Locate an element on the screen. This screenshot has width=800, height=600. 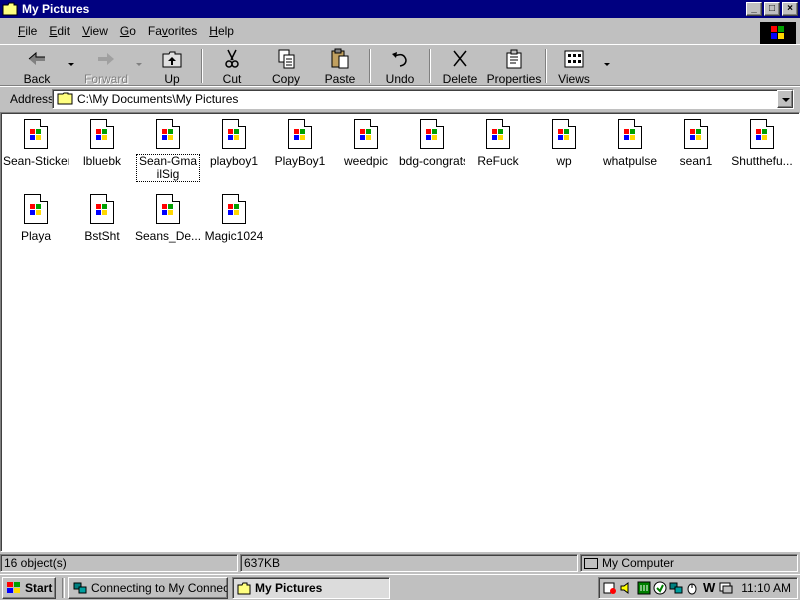
forward-dropdown-icon is located at coordinates (139, 64).